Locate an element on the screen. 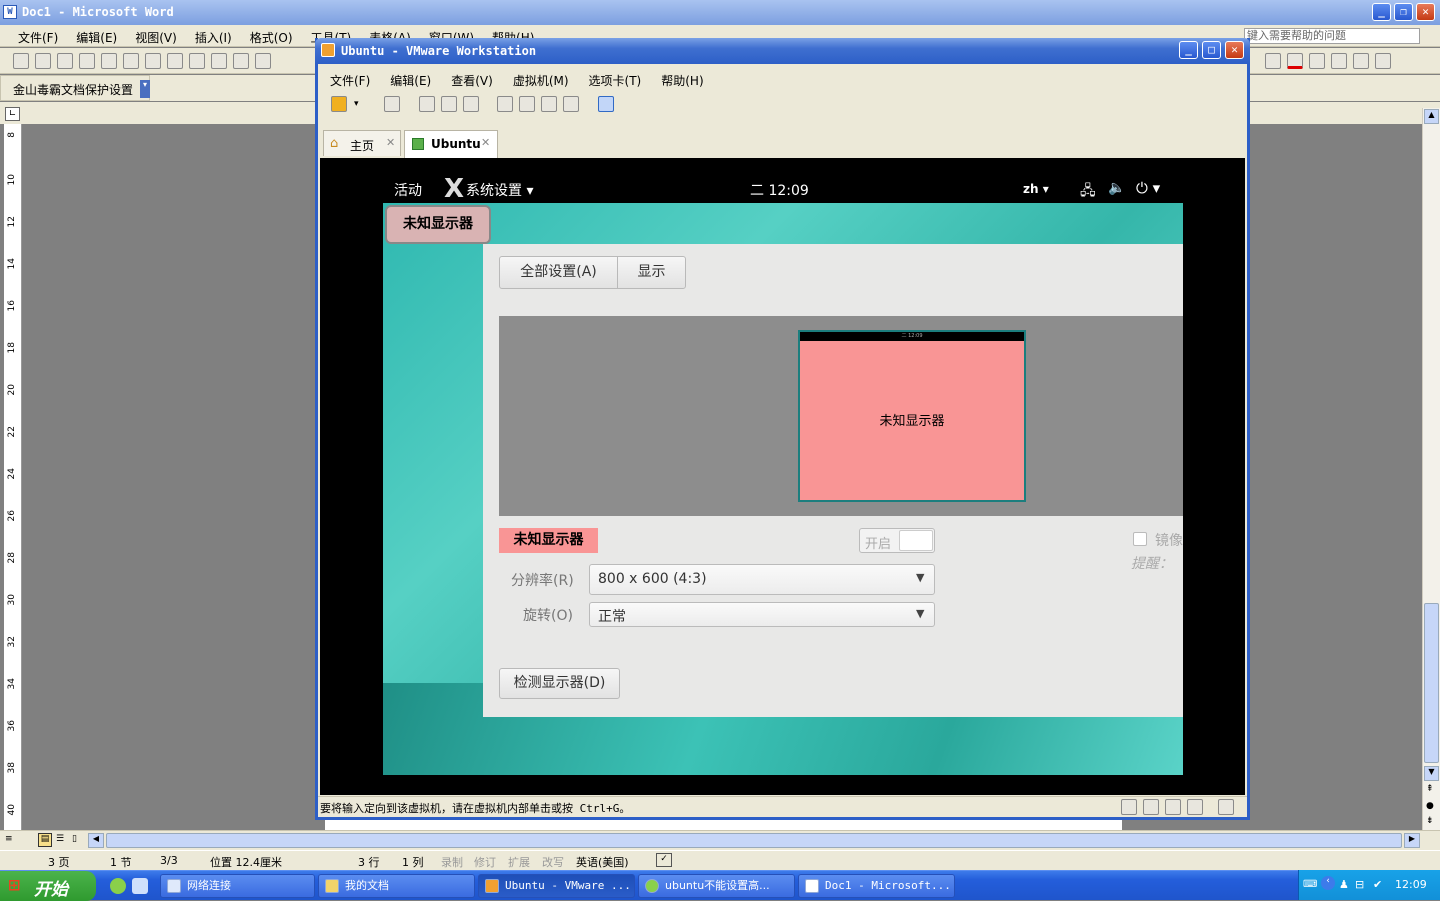 The height and width of the screenshot is (901, 1440). restore-button: ❐ is located at coordinates (1403, 12).